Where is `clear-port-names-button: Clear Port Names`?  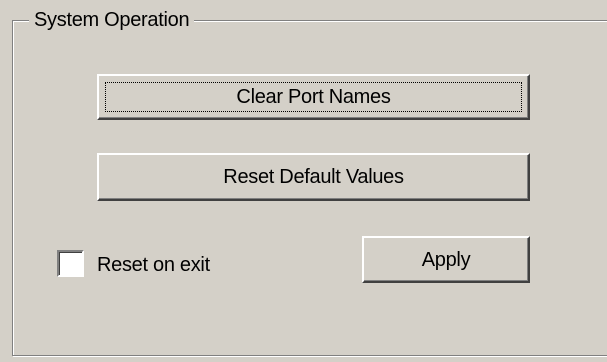
clear-port-names-button: Clear Port Names is located at coordinates (313, 97).